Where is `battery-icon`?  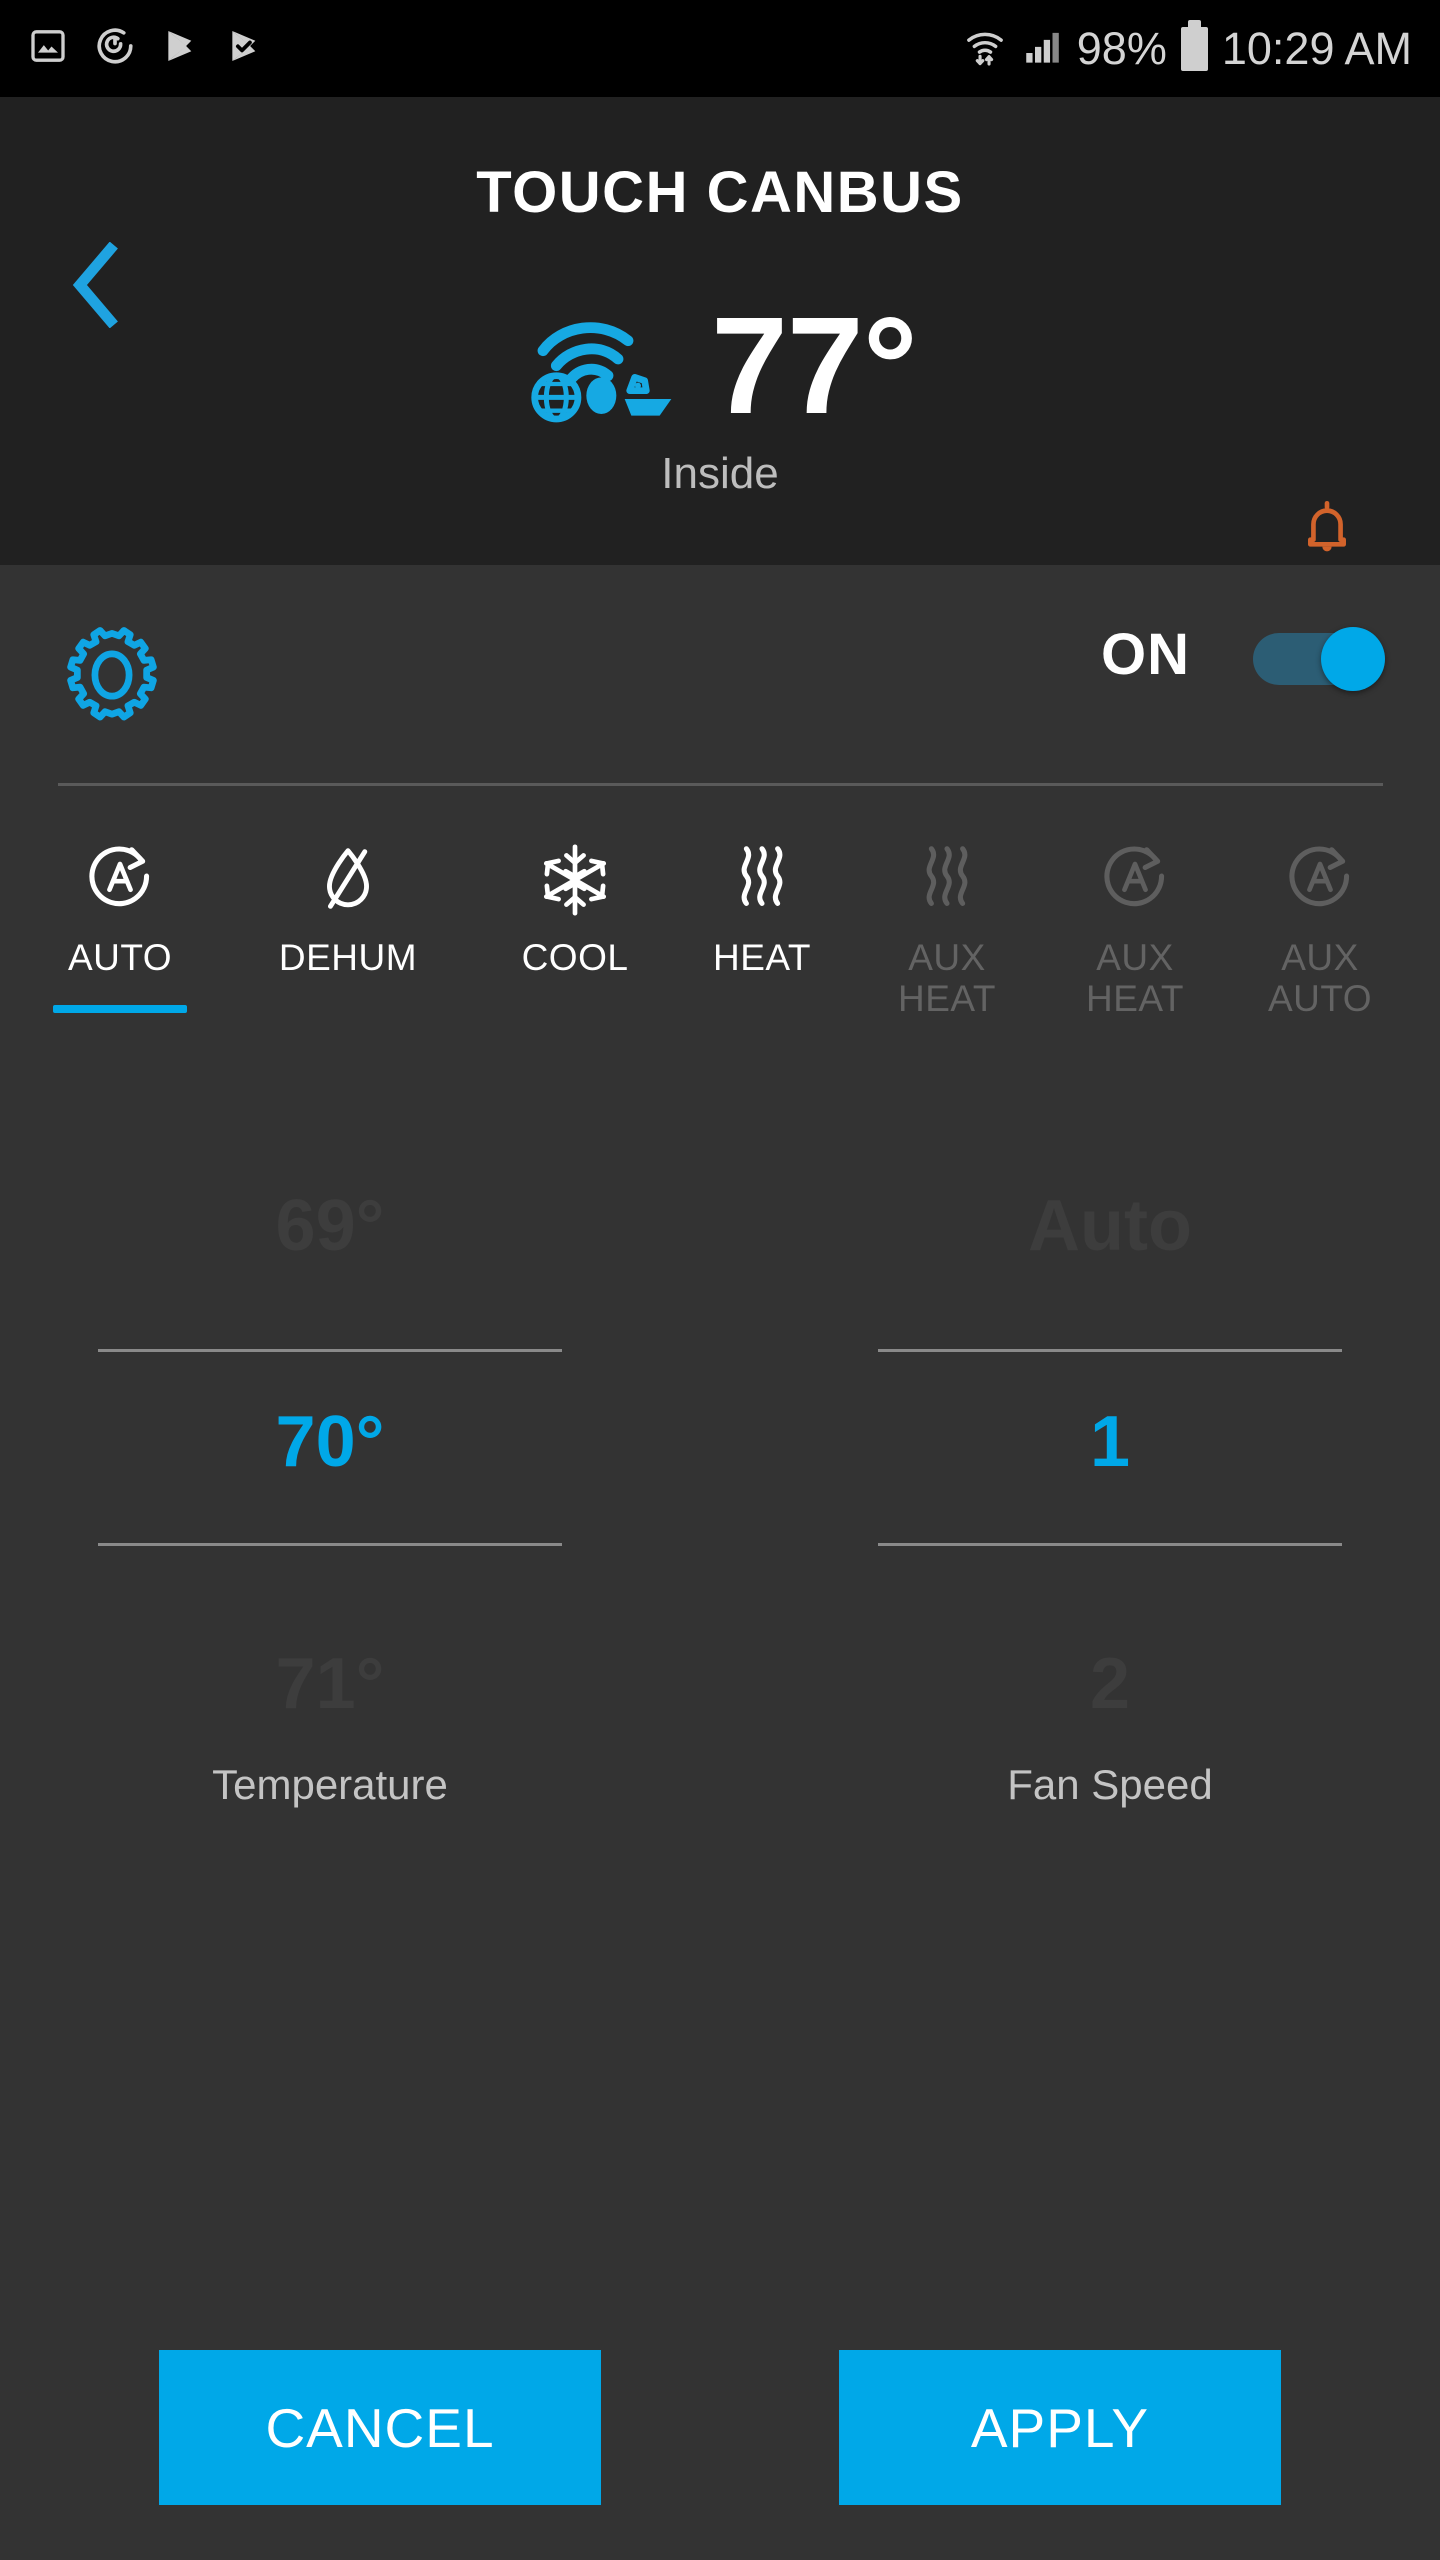
battery-icon is located at coordinates (1194, 45).